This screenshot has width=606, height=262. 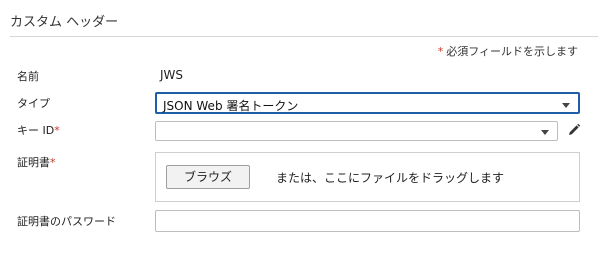 I want to click on key-id-label: キー ID*, so click(x=38, y=130).